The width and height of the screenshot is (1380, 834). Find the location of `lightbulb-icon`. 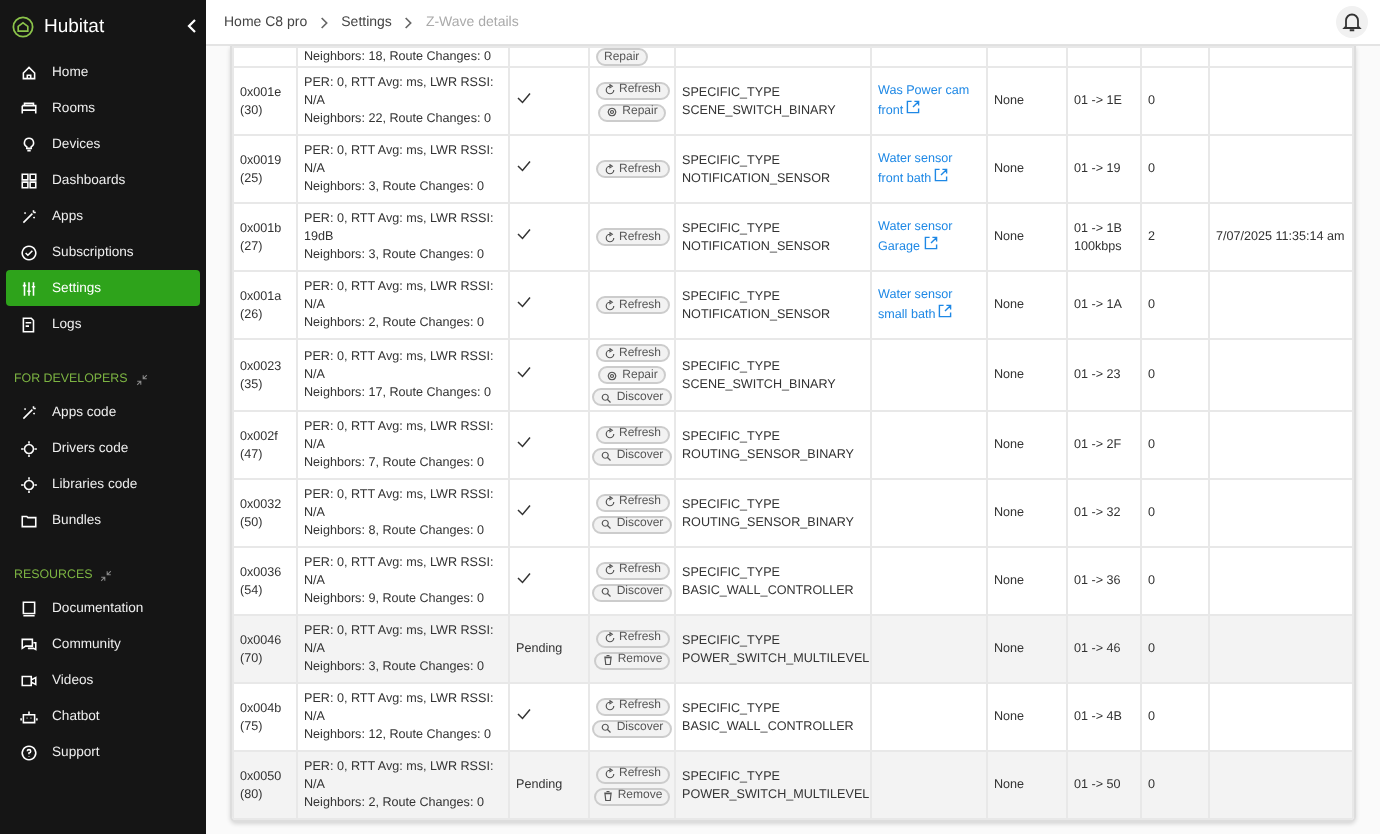

lightbulb-icon is located at coordinates (29, 144).